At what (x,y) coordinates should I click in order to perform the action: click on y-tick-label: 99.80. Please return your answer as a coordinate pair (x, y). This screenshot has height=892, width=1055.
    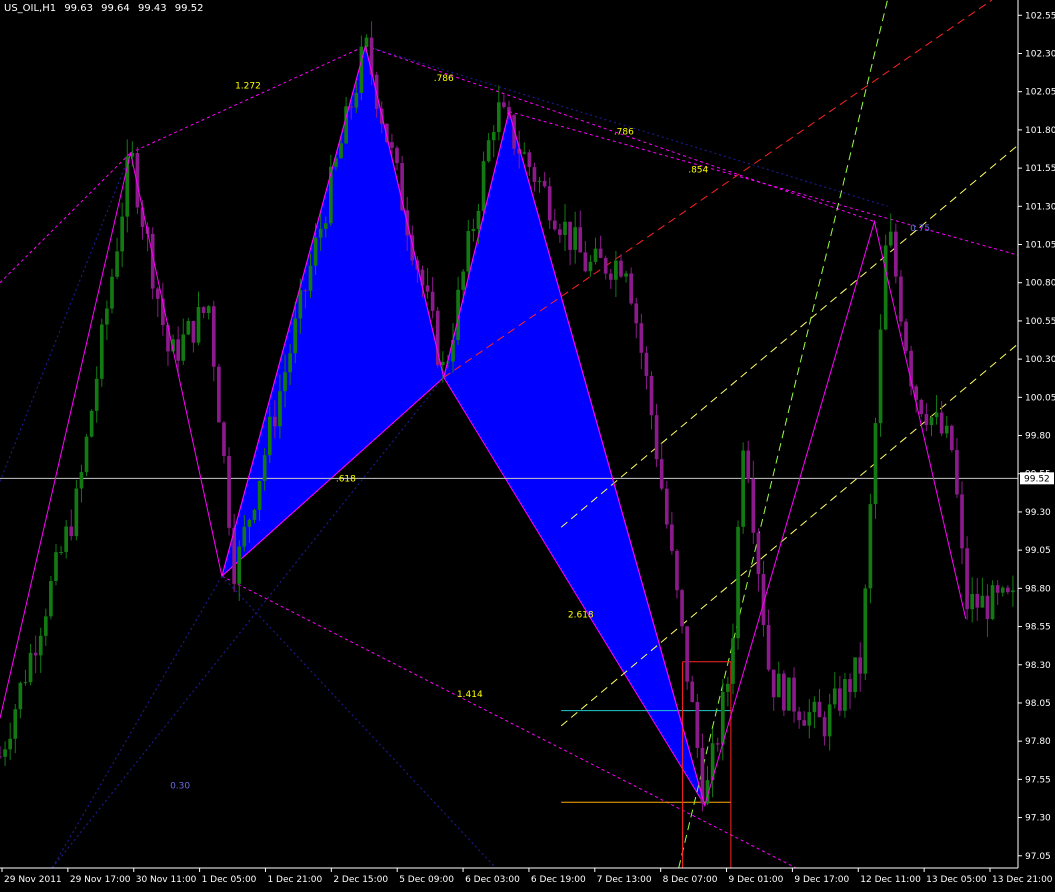
    Looking at the image, I should click on (1038, 437).